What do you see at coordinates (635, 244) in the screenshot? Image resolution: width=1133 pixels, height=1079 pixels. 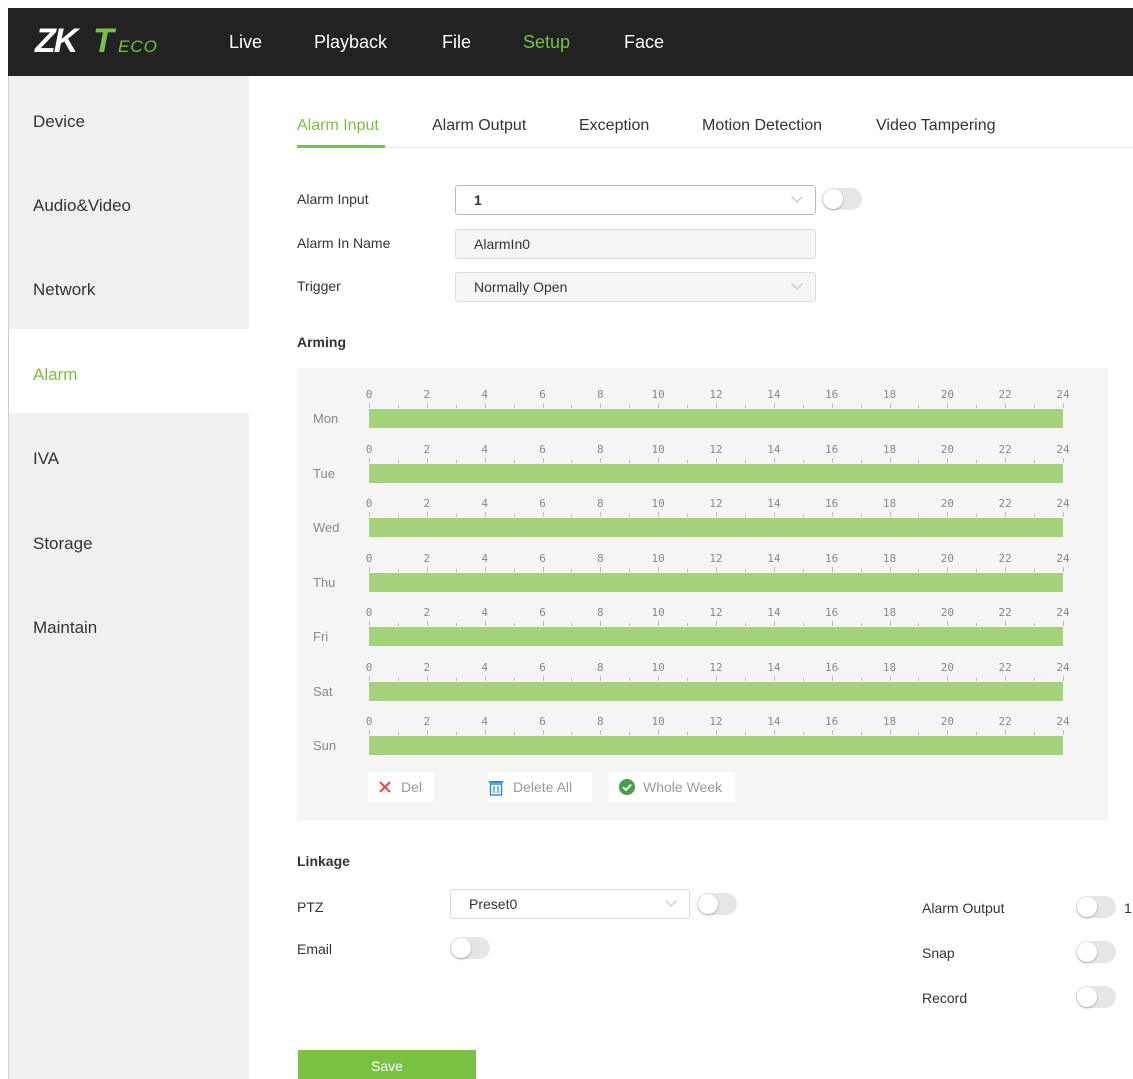 I see `alarm-in-name-field: AlarmIn0` at bounding box center [635, 244].